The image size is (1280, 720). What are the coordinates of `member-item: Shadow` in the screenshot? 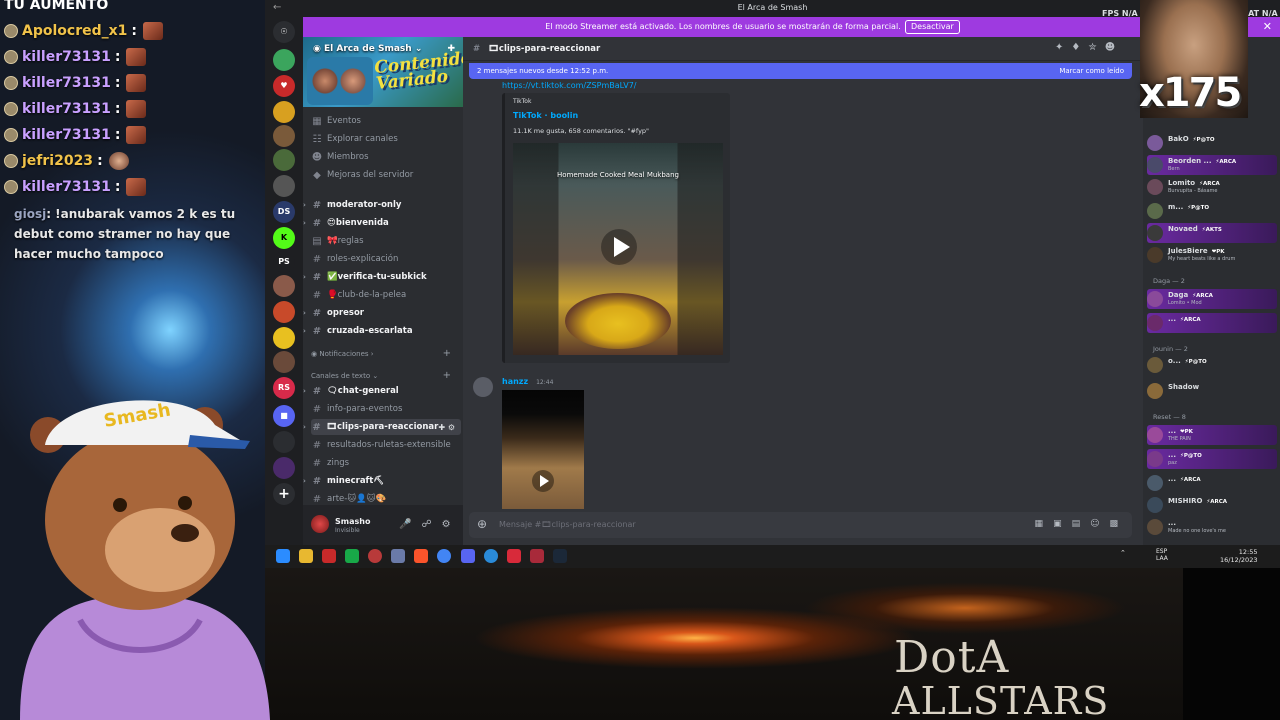 It's located at (1212, 391).